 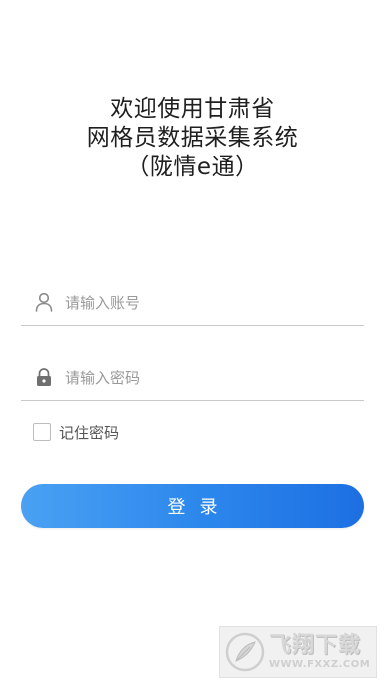 I want to click on remember-password-checkbox, so click(x=42, y=432).